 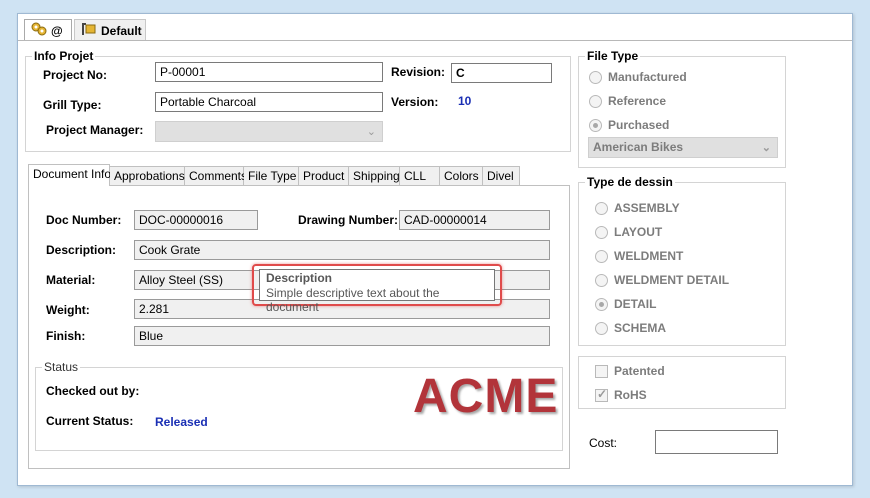 I want to click on tab-approbations: Approbations, so click(x=147, y=176).